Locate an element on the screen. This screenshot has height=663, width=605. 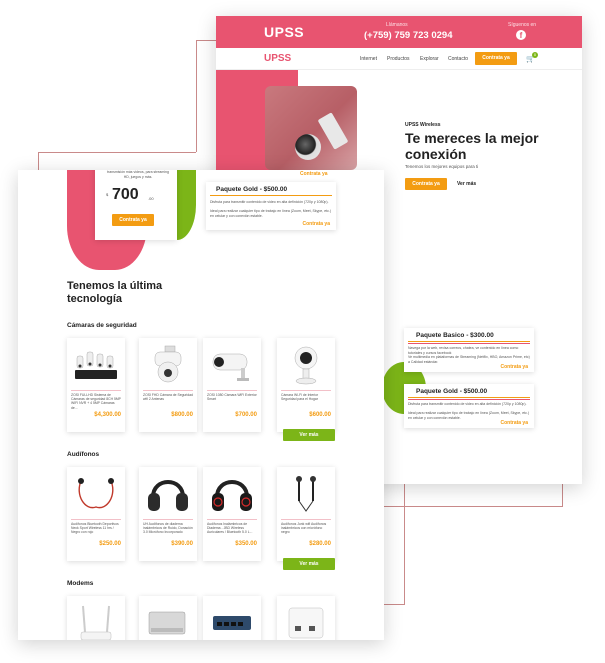
hero-more-link: Ver más is located at coordinates (466, 184).